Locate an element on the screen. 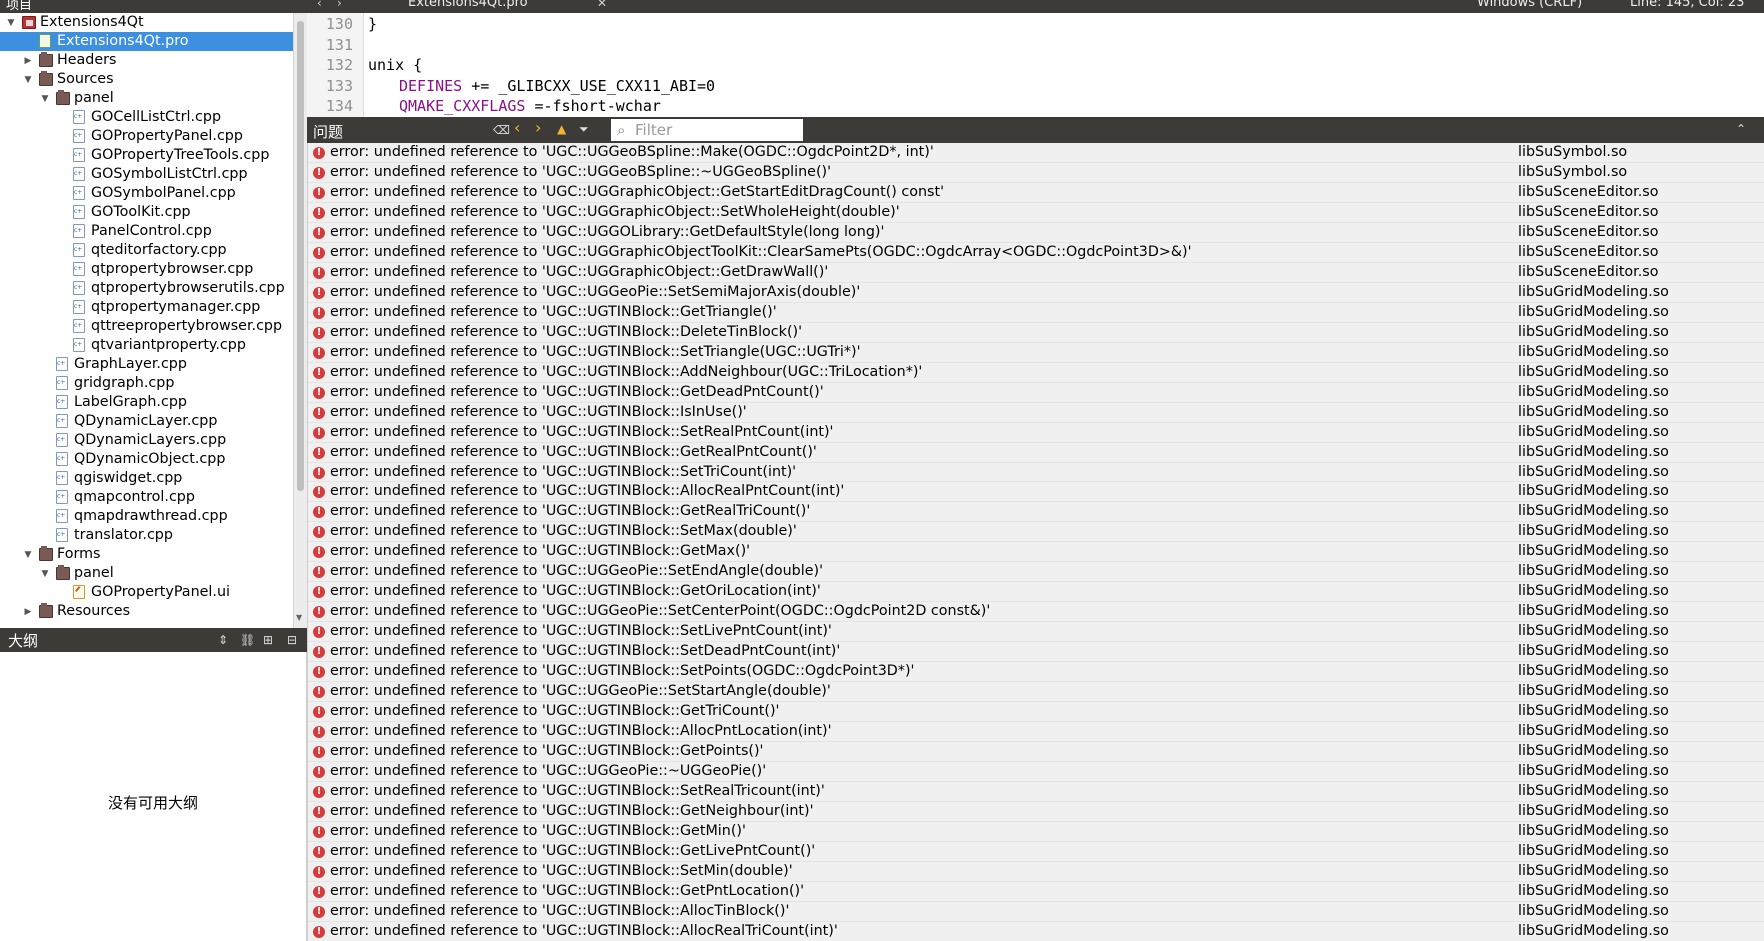  tree-item: GraphLayer.cpp is located at coordinates (146, 364).